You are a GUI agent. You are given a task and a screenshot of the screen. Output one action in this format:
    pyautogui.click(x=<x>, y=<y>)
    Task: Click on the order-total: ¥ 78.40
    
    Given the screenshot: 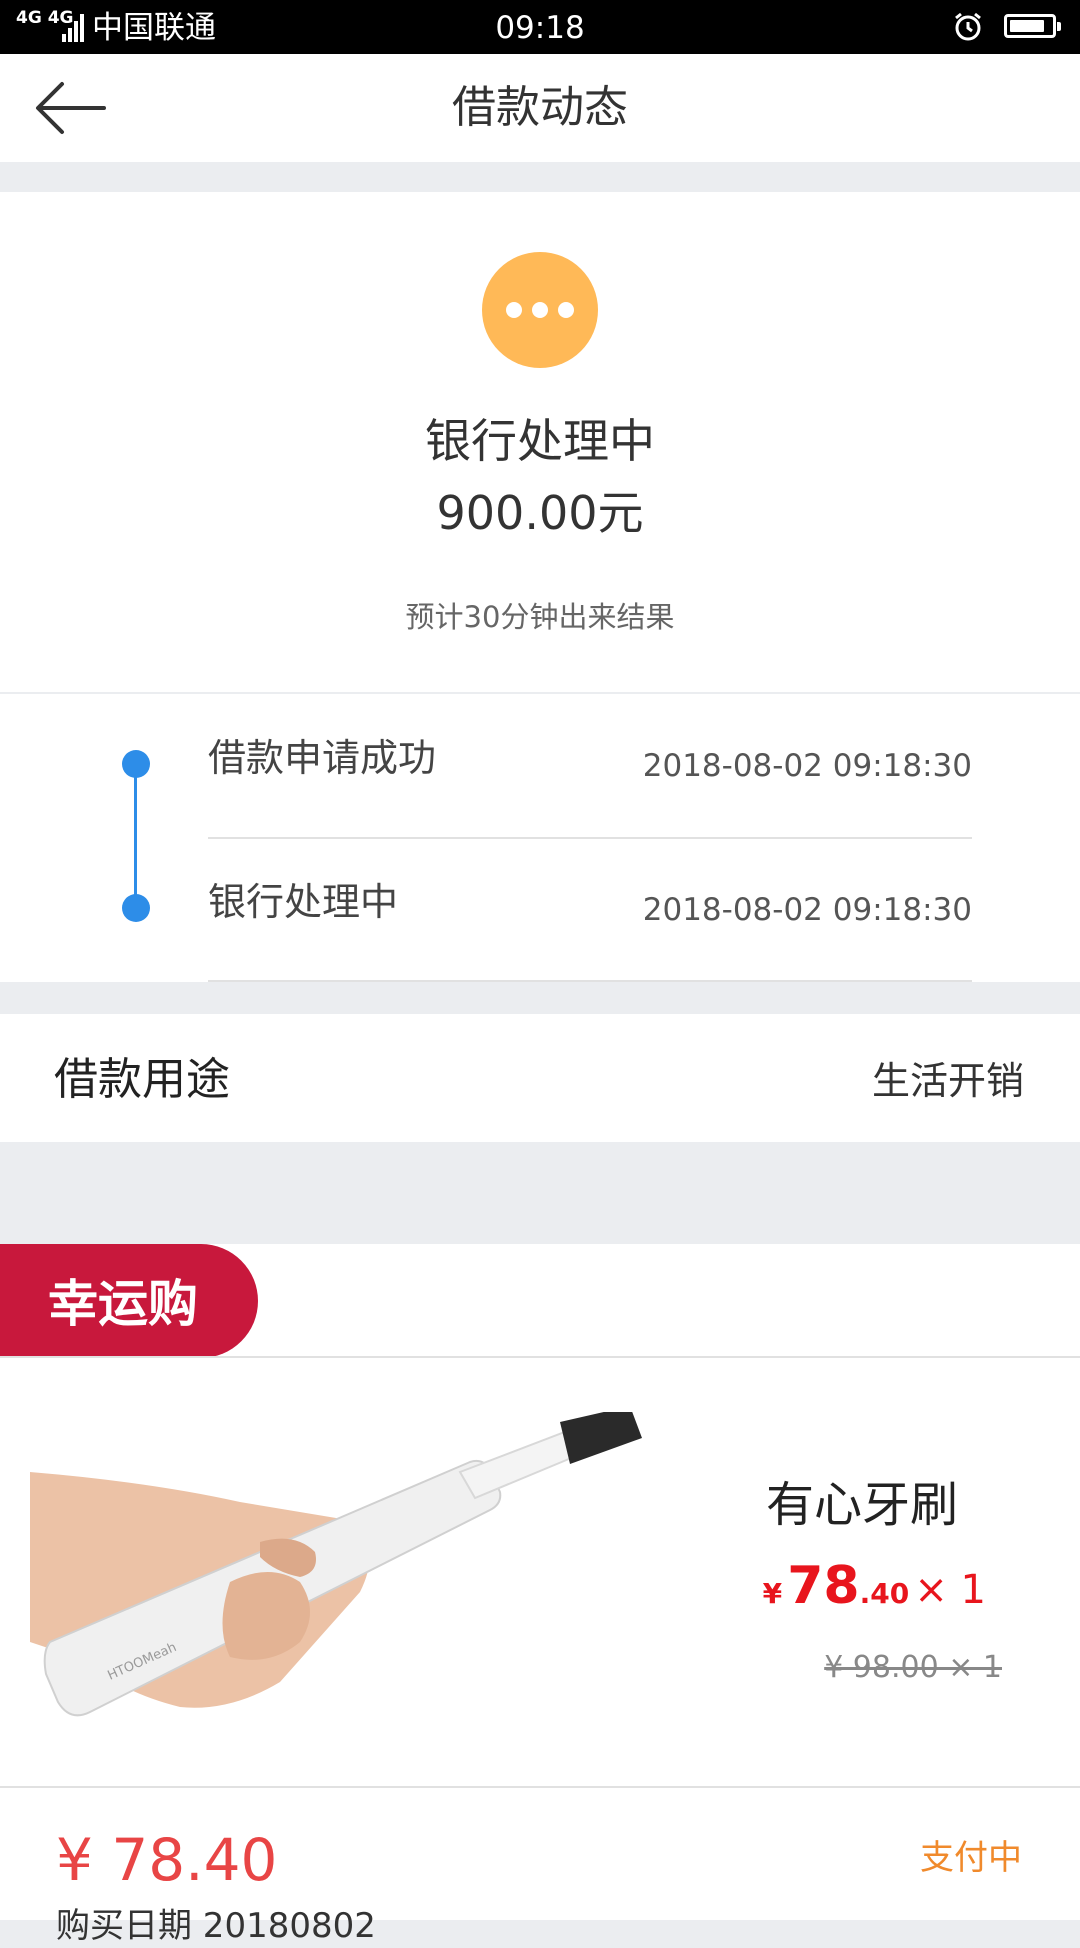 What is the action you would take?
    pyautogui.click(x=167, y=1860)
    